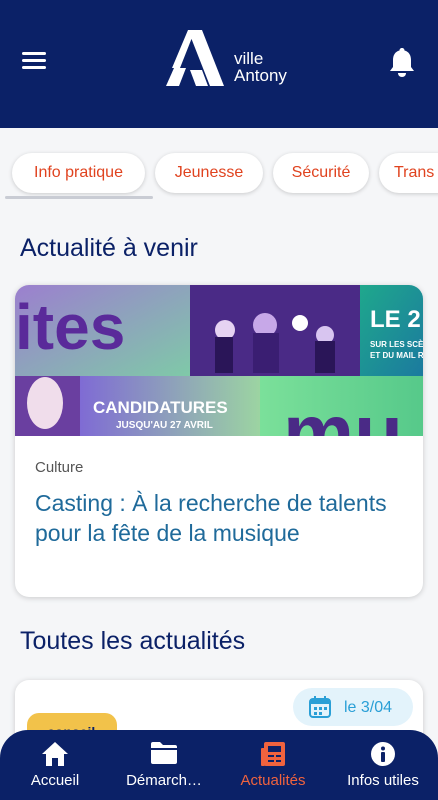  What do you see at coordinates (383, 780) in the screenshot?
I see `nav-label: Infos utiles` at bounding box center [383, 780].